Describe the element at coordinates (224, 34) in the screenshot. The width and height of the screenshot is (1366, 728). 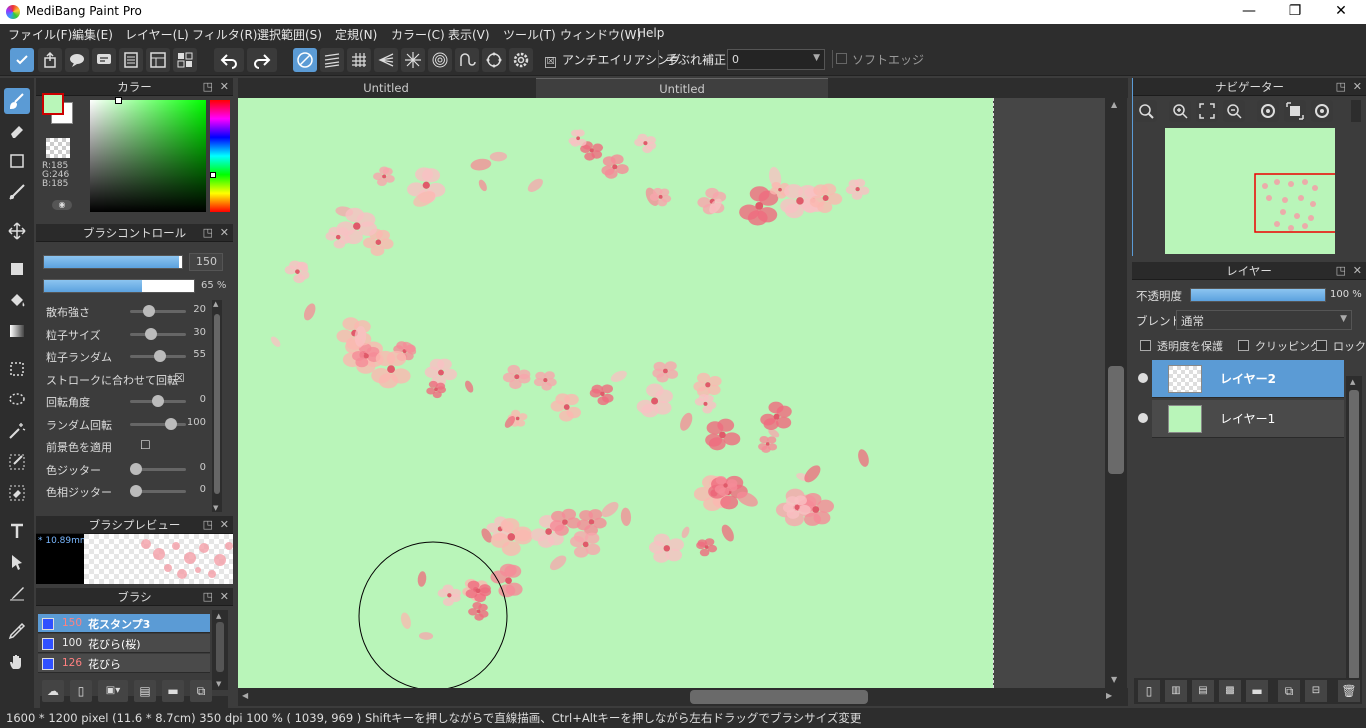
I see `menu-filter: フィルタ(R)` at that location.